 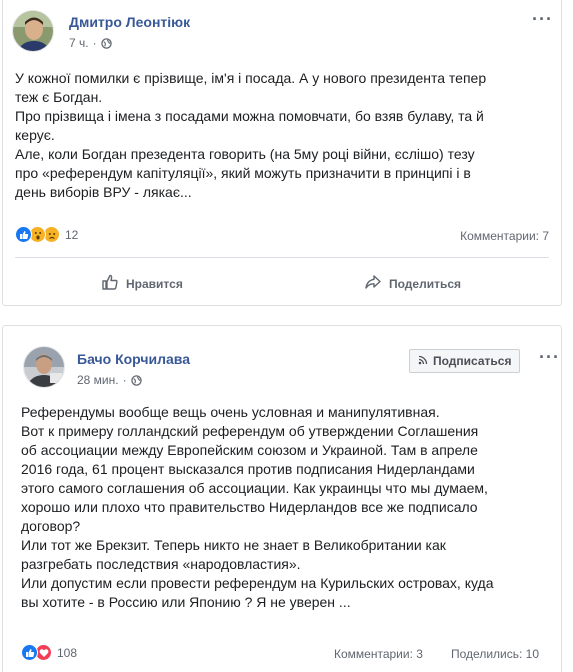 I want to click on author-name: Бачо Корчилава, so click(x=133, y=359).